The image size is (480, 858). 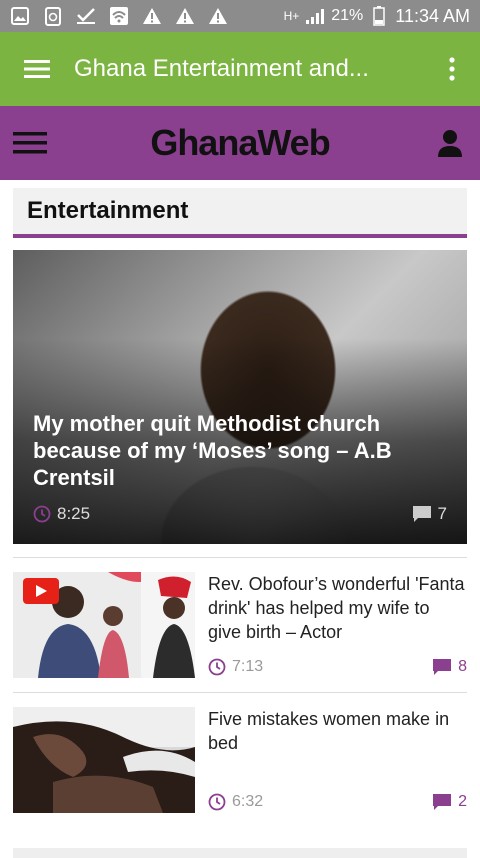 I want to click on featured-time: 8:25, so click(x=74, y=513).